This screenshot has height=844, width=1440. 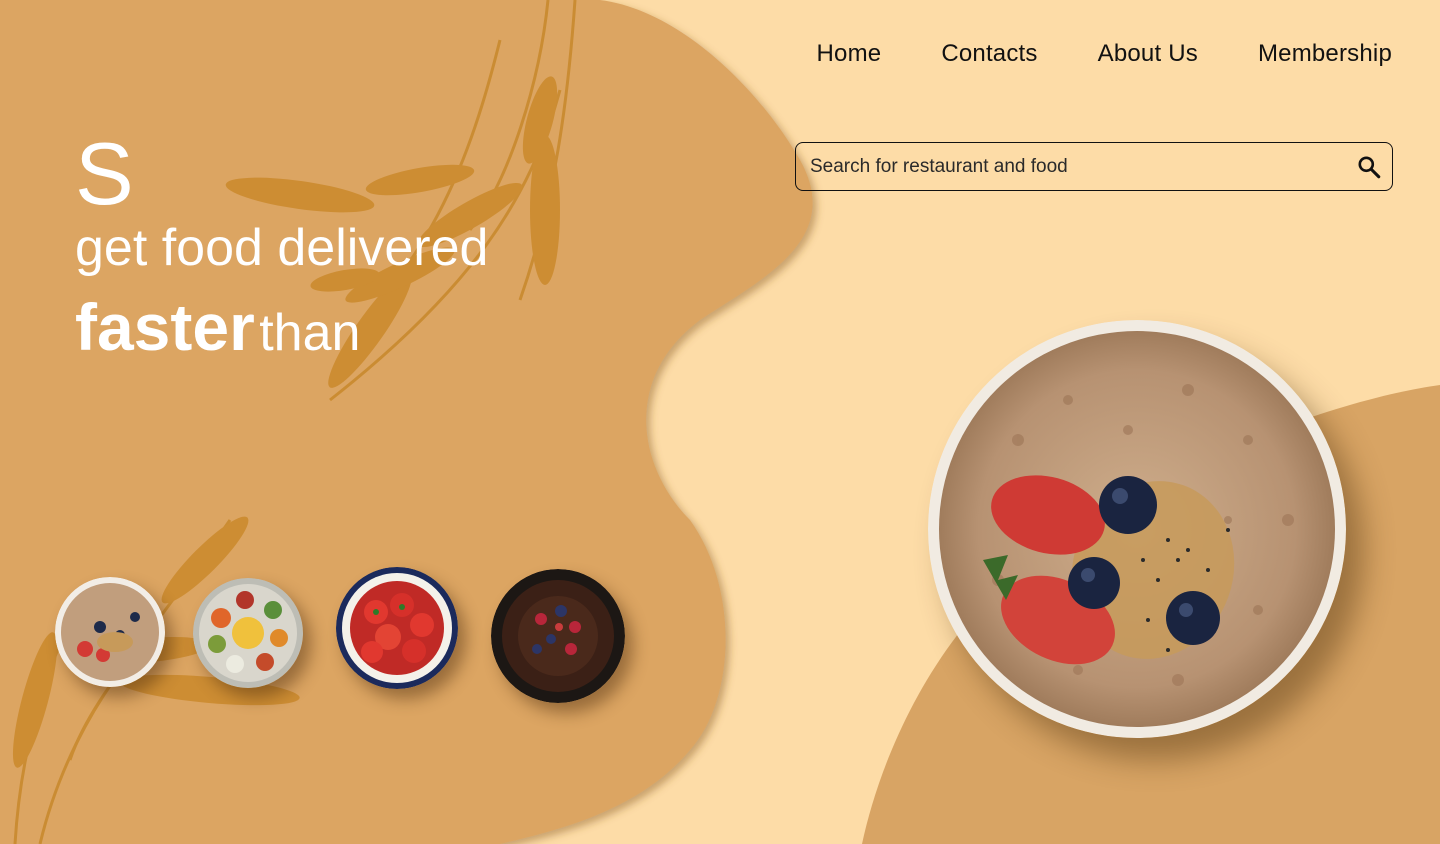 I want to click on search-bar, so click(x=1094, y=166).